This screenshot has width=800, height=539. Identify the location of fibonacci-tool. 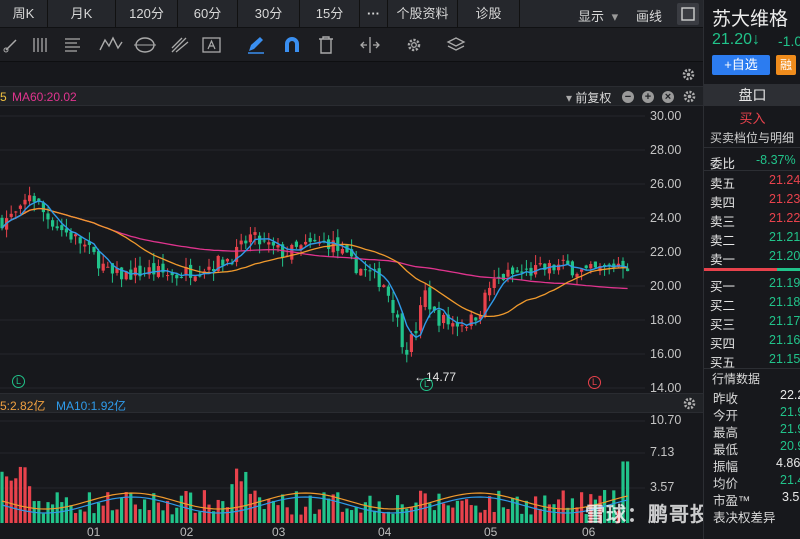
(74, 45).